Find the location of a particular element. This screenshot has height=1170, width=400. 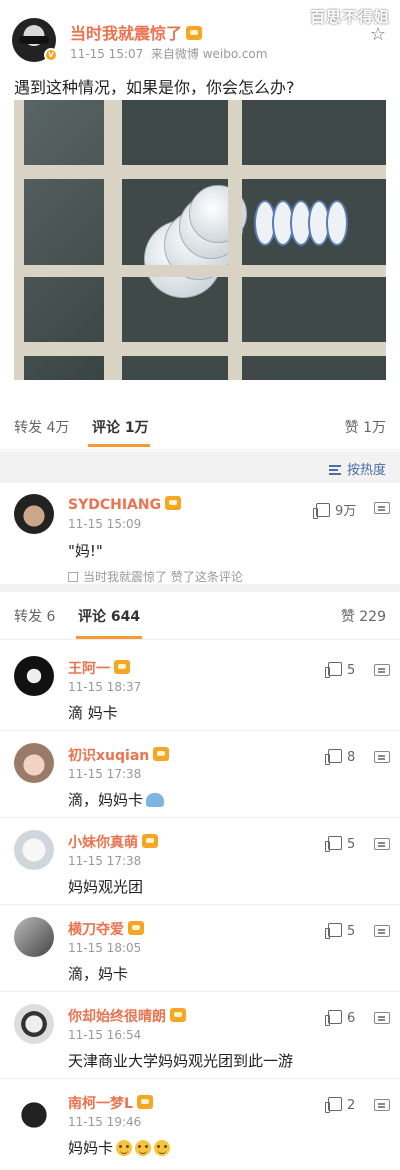

stats-bar-secondary: 转发 6 评论 644 赞 229 is located at coordinates (200, 616).